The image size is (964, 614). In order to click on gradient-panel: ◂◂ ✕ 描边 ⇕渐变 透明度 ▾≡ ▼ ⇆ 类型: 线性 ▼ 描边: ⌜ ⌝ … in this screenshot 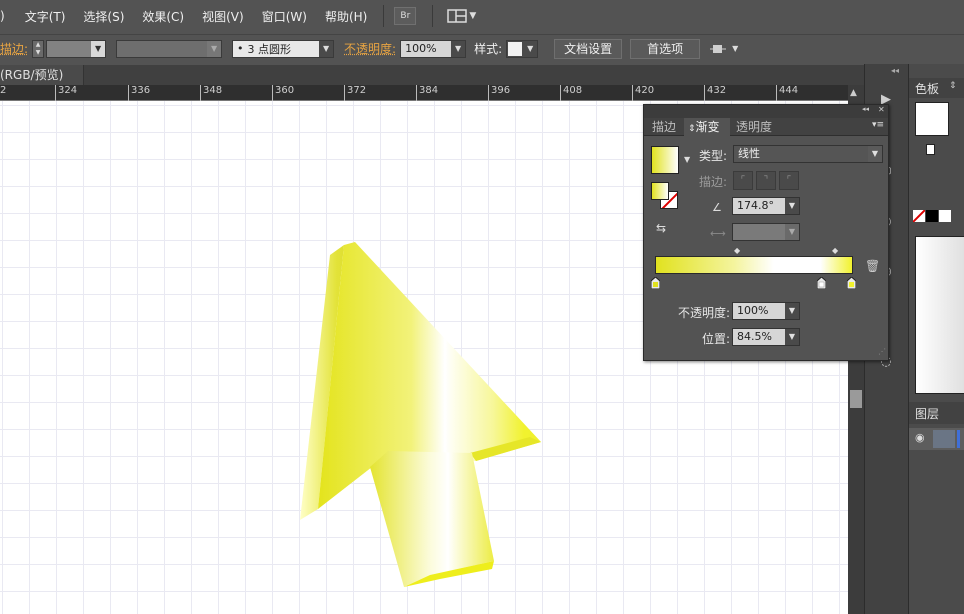, I will do `click(766, 232)`.